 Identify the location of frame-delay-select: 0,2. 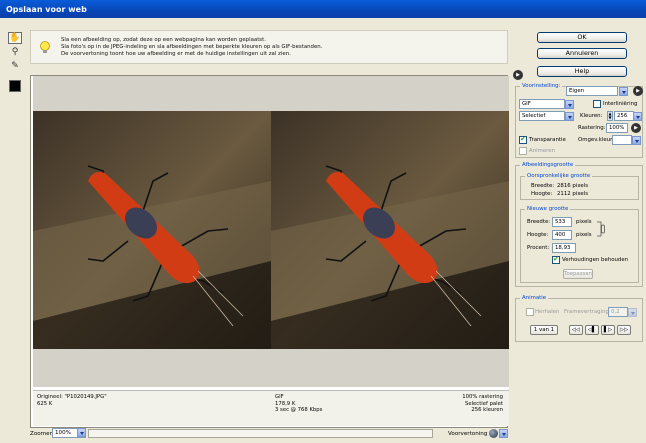
(618, 312).